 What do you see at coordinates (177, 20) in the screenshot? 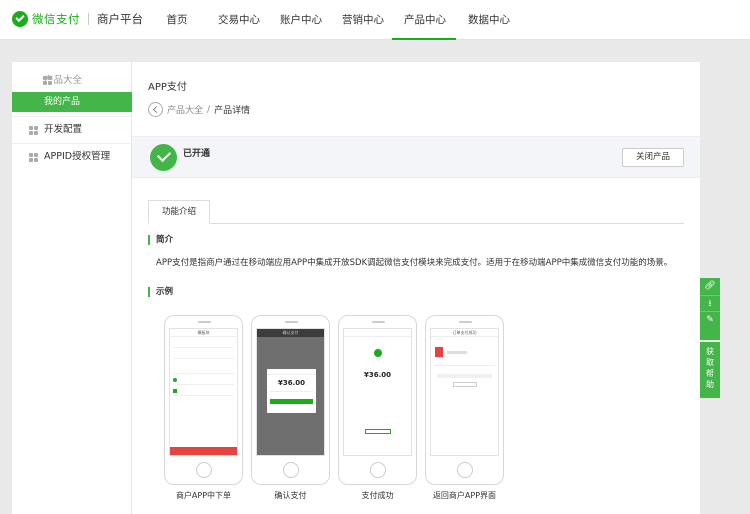
I see `nav-home: 首页` at bounding box center [177, 20].